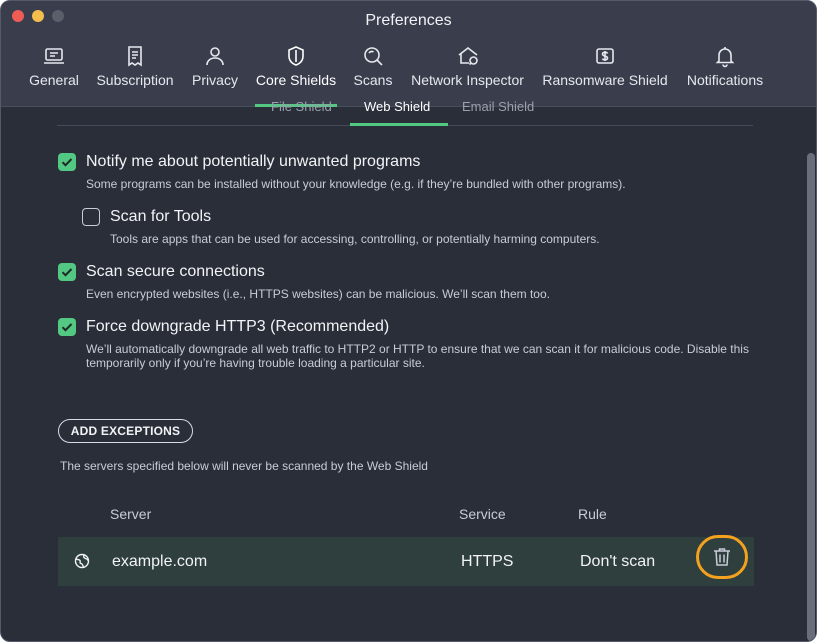 The height and width of the screenshot is (642, 817). I want to click on column-header-server: Server, so click(131, 514).